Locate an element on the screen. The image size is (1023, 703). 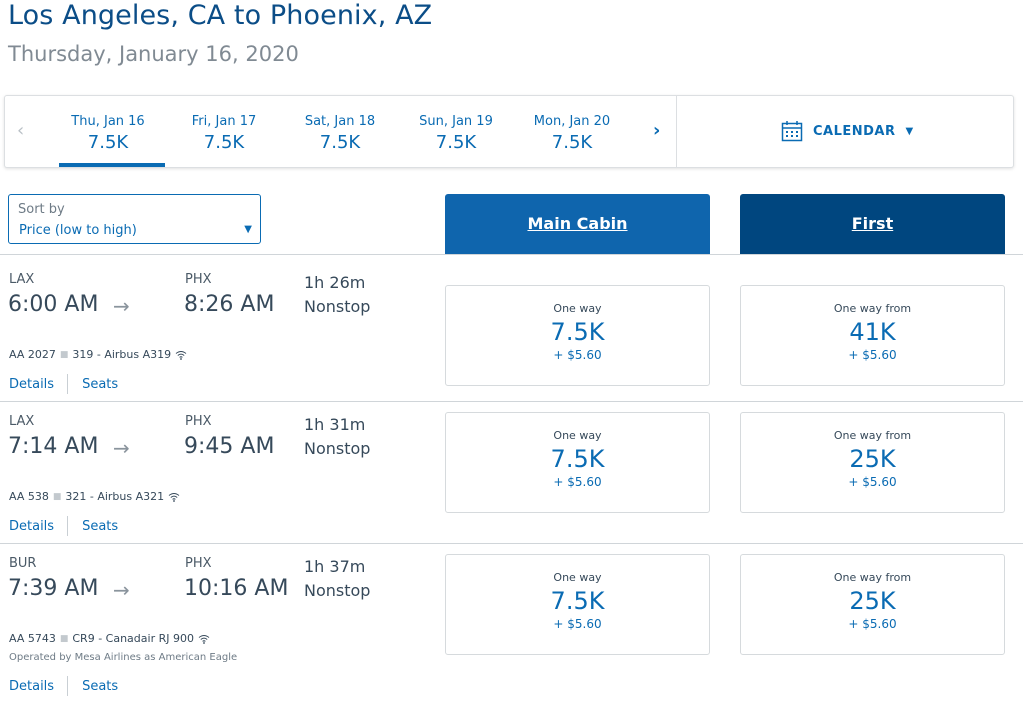
date-tab-label: Sat, Jan 18 is located at coordinates (340, 121).